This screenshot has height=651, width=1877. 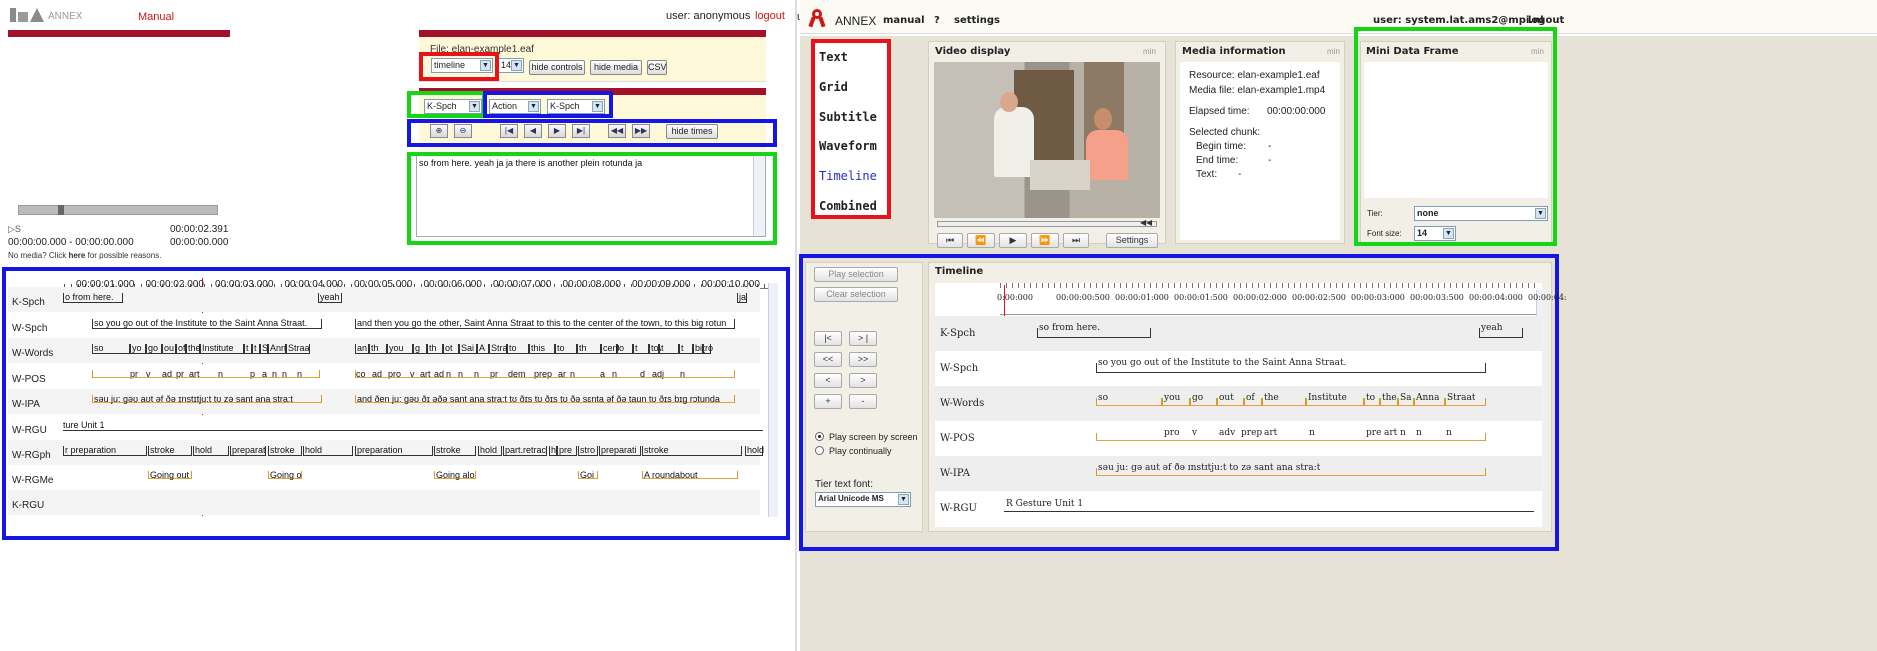 What do you see at coordinates (828, 338) in the screenshot?
I see `nav-button: |<` at bounding box center [828, 338].